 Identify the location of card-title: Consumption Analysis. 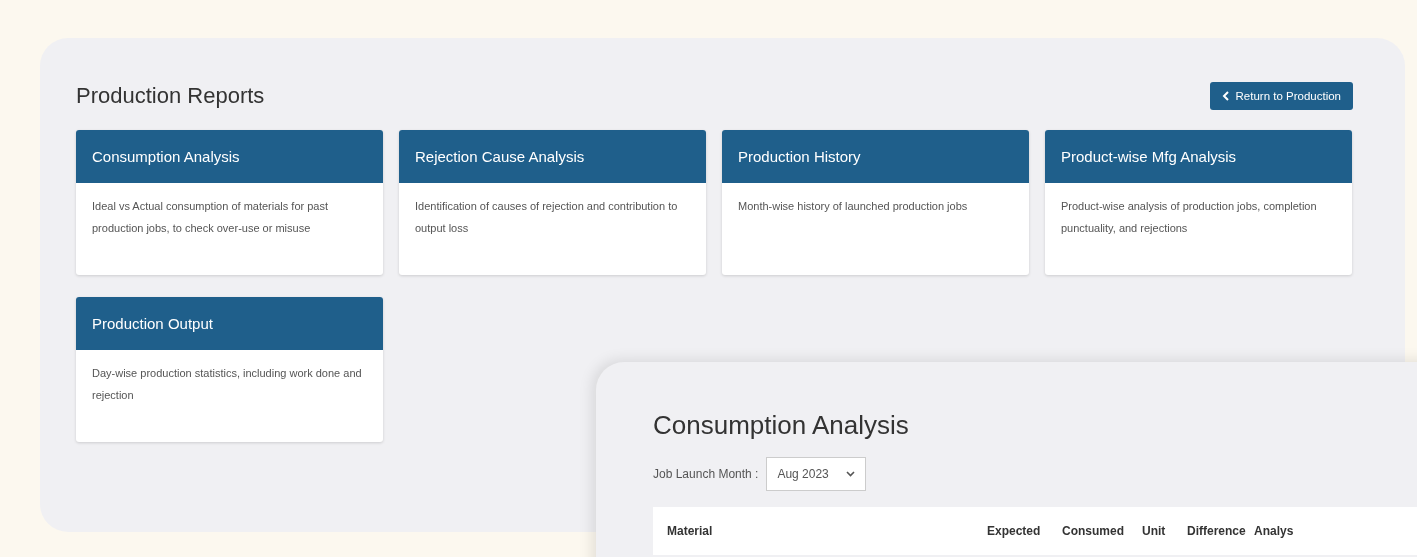
(229, 156).